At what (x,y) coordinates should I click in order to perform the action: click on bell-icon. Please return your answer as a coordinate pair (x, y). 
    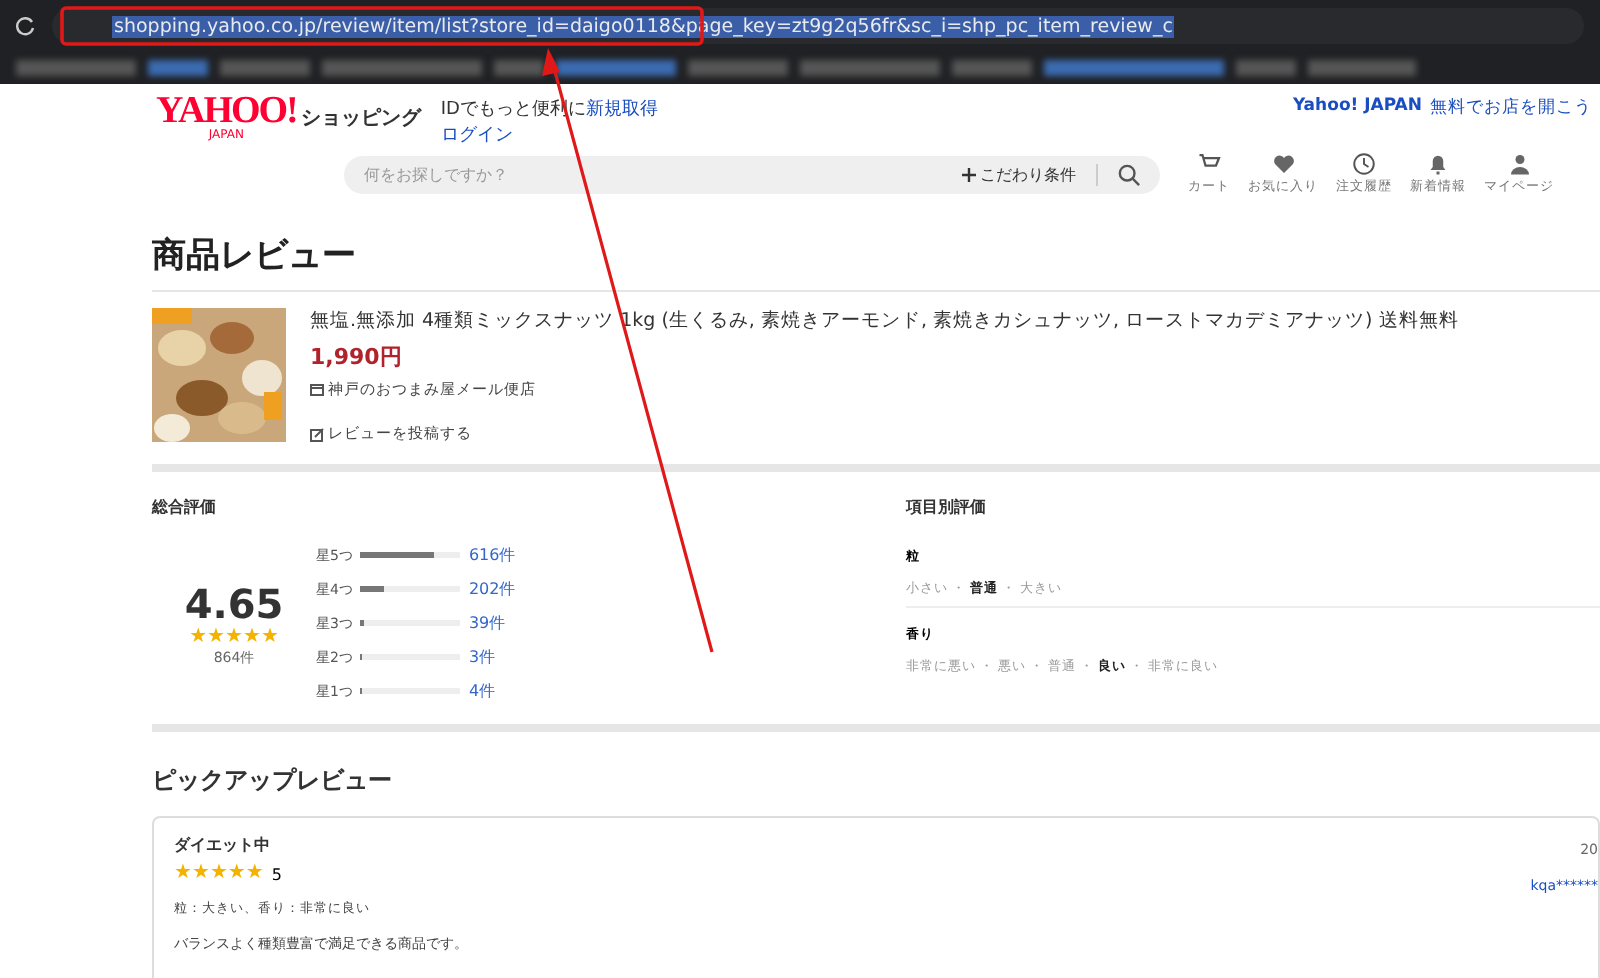
    Looking at the image, I should click on (1438, 164).